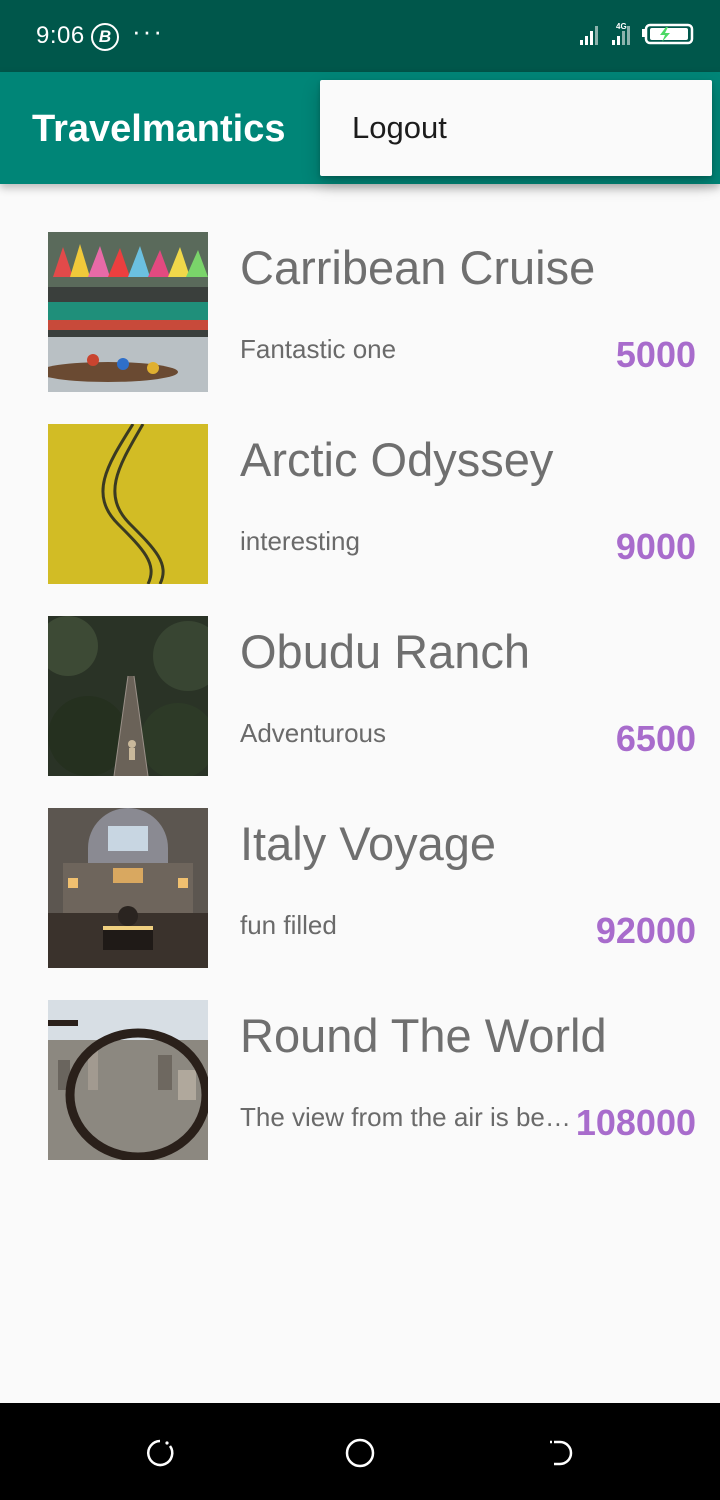 The image size is (720, 1500). What do you see at coordinates (621, 26) in the screenshot?
I see `svg-text: 4G` at bounding box center [621, 26].